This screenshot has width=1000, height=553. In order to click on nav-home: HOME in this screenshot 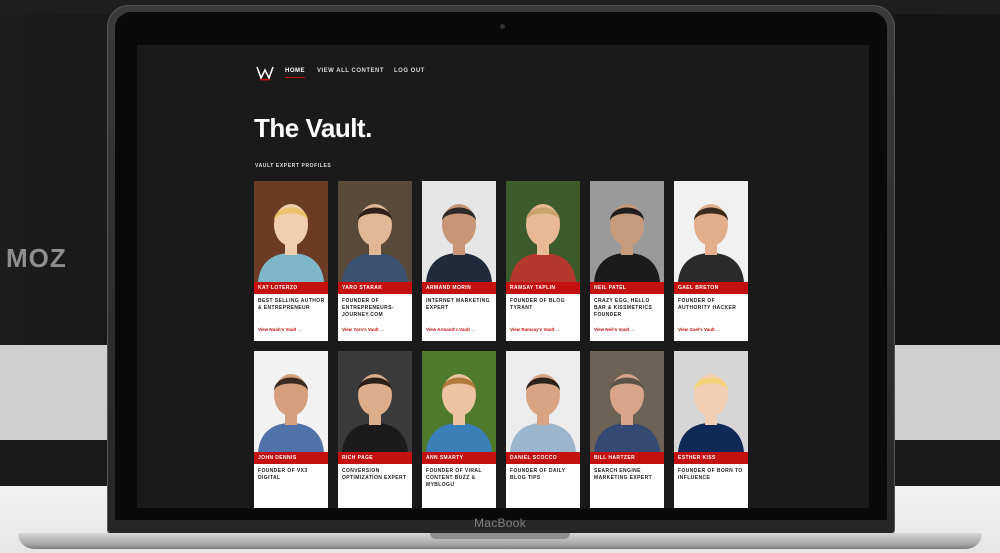, I will do `click(295, 73)`.